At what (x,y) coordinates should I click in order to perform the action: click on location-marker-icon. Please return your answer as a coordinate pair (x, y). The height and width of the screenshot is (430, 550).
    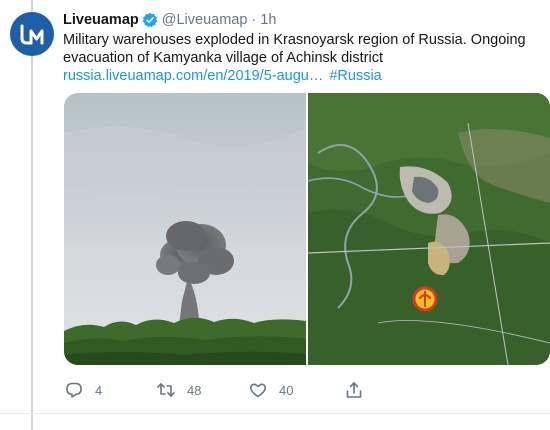
    Looking at the image, I should click on (425, 299).